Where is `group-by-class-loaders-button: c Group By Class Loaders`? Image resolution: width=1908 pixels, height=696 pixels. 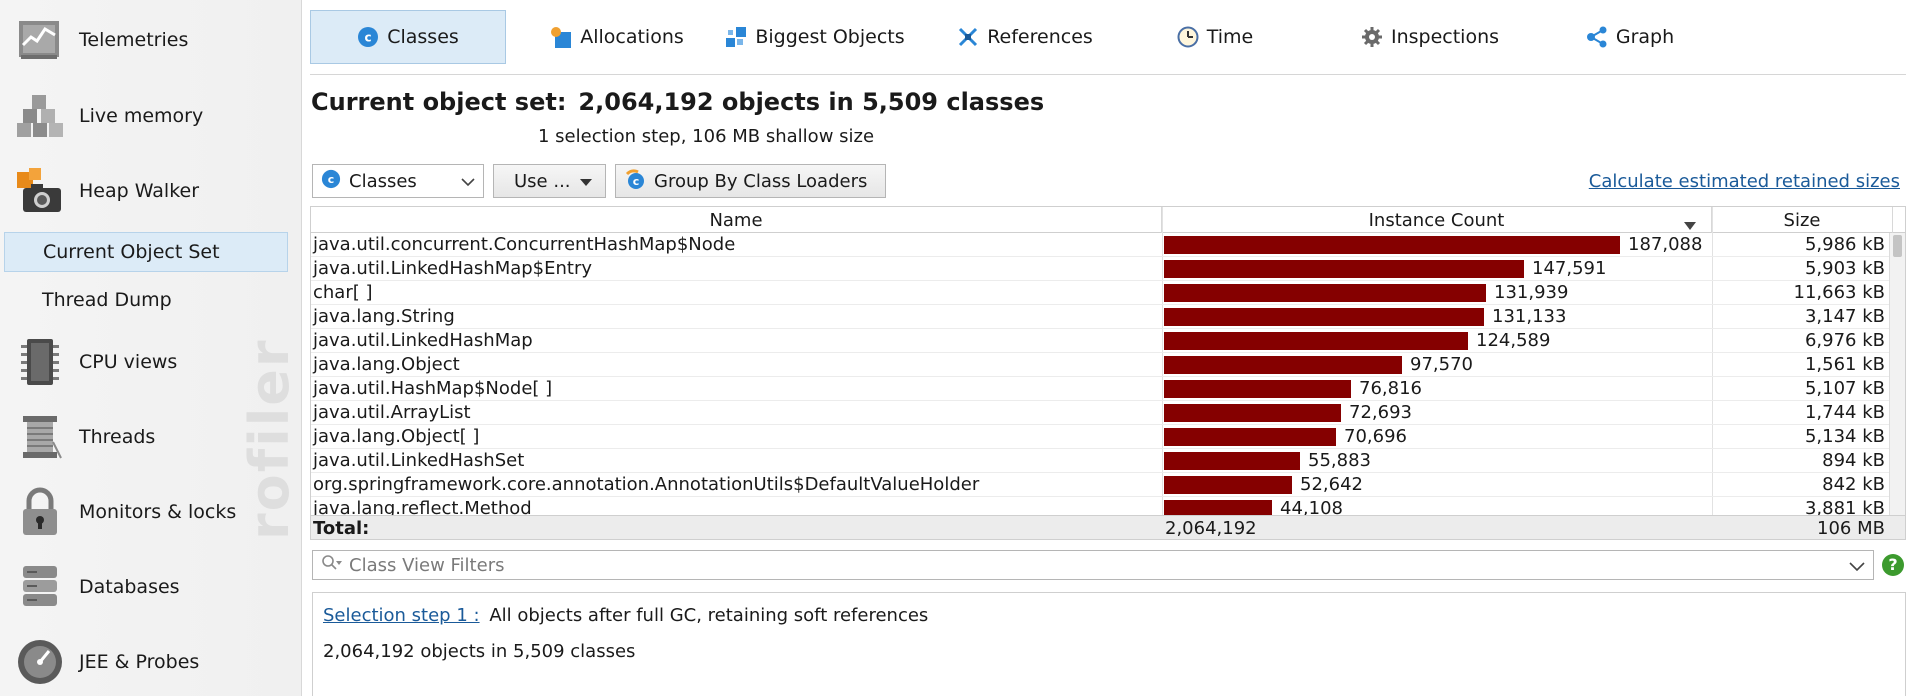 group-by-class-loaders-button: c Group By Class Loaders is located at coordinates (750, 181).